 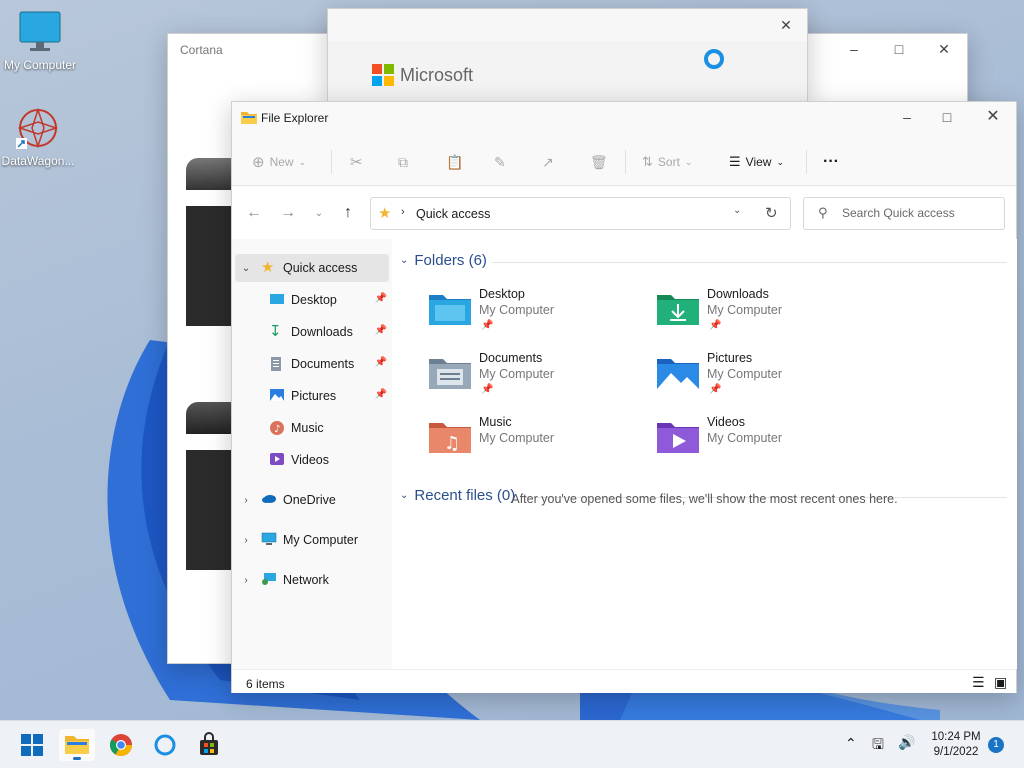 What do you see at coordinates (281, 162) in the screenshot?
I see `new-button-label: New` at bounding box center [281, 162].